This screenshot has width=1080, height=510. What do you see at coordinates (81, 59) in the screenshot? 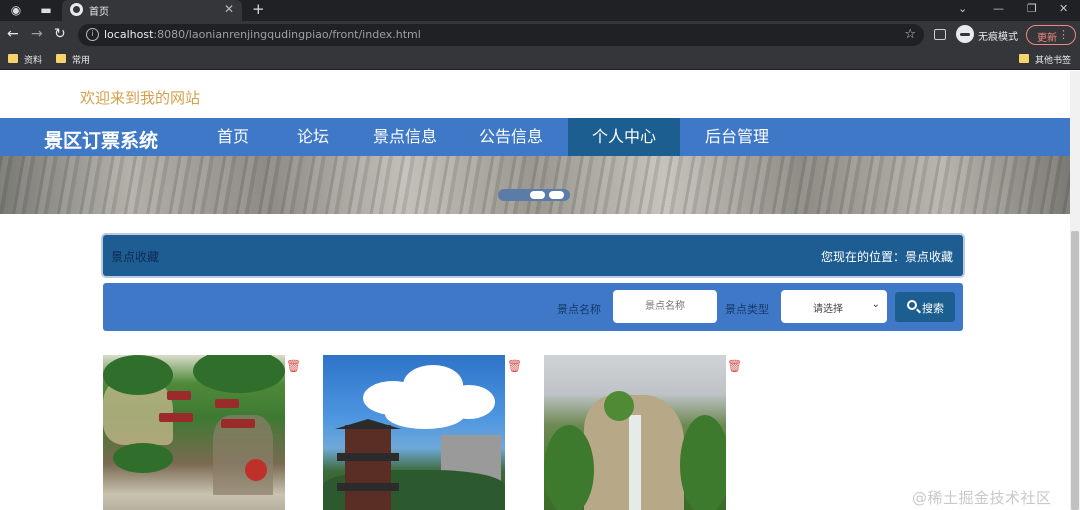
I see `bookmark-item: 常用` at bounding box center [81, 59].